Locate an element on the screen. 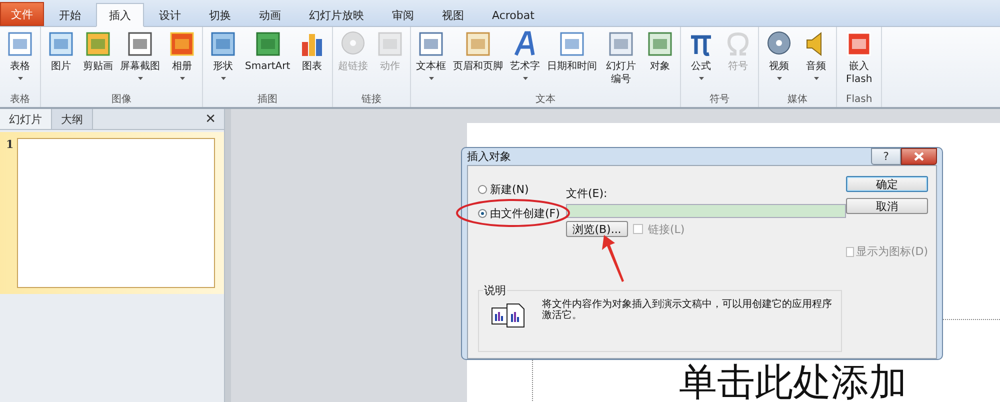 The image size is (1000, 402). ribbon-button: 日期和时间 is located at coordinates (572, 59).